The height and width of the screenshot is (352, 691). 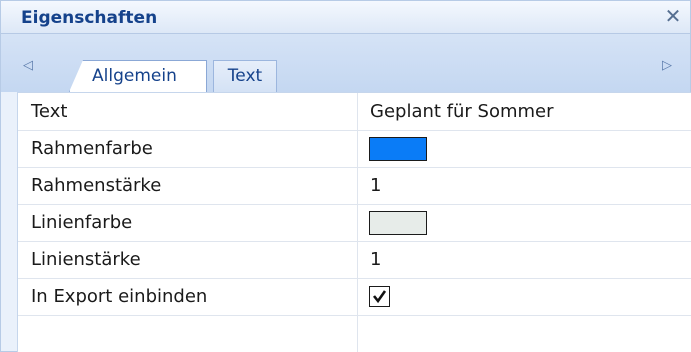 I want to click on property-row-linienfarbe: Linienfarbe, so click(x=354, y=223).